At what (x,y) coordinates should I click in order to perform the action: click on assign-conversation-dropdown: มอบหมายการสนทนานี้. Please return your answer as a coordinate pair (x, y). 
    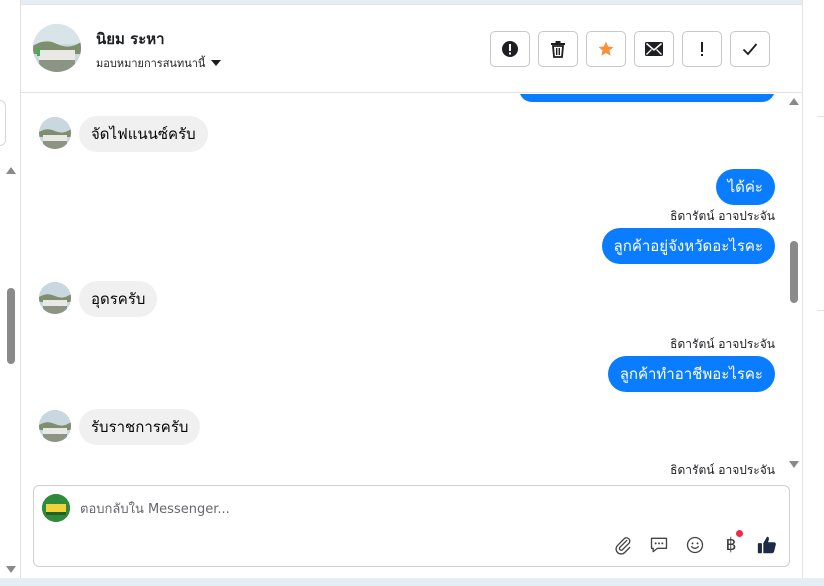
    Looking at the image, I should click on (159, 63).